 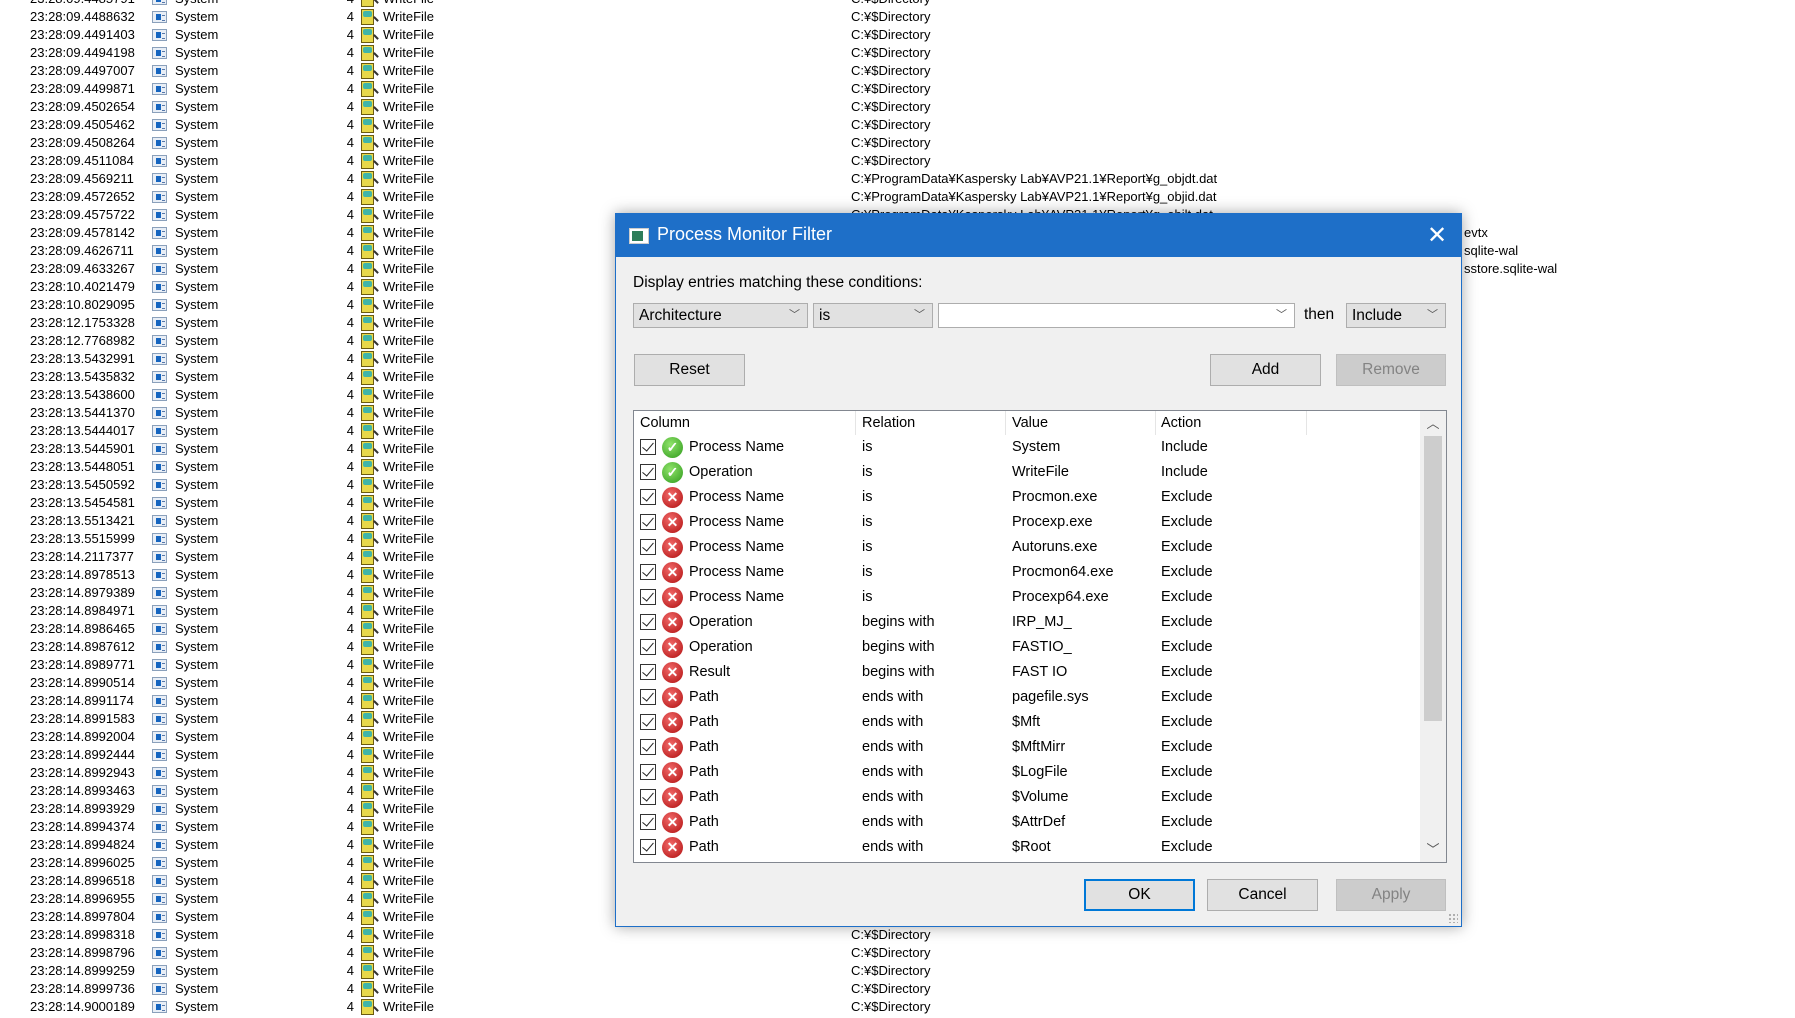 What do you see at coordinates (1391, 895) in the screenshot?
I see `apply-button: Apply` at bounding box center [1391, 895].